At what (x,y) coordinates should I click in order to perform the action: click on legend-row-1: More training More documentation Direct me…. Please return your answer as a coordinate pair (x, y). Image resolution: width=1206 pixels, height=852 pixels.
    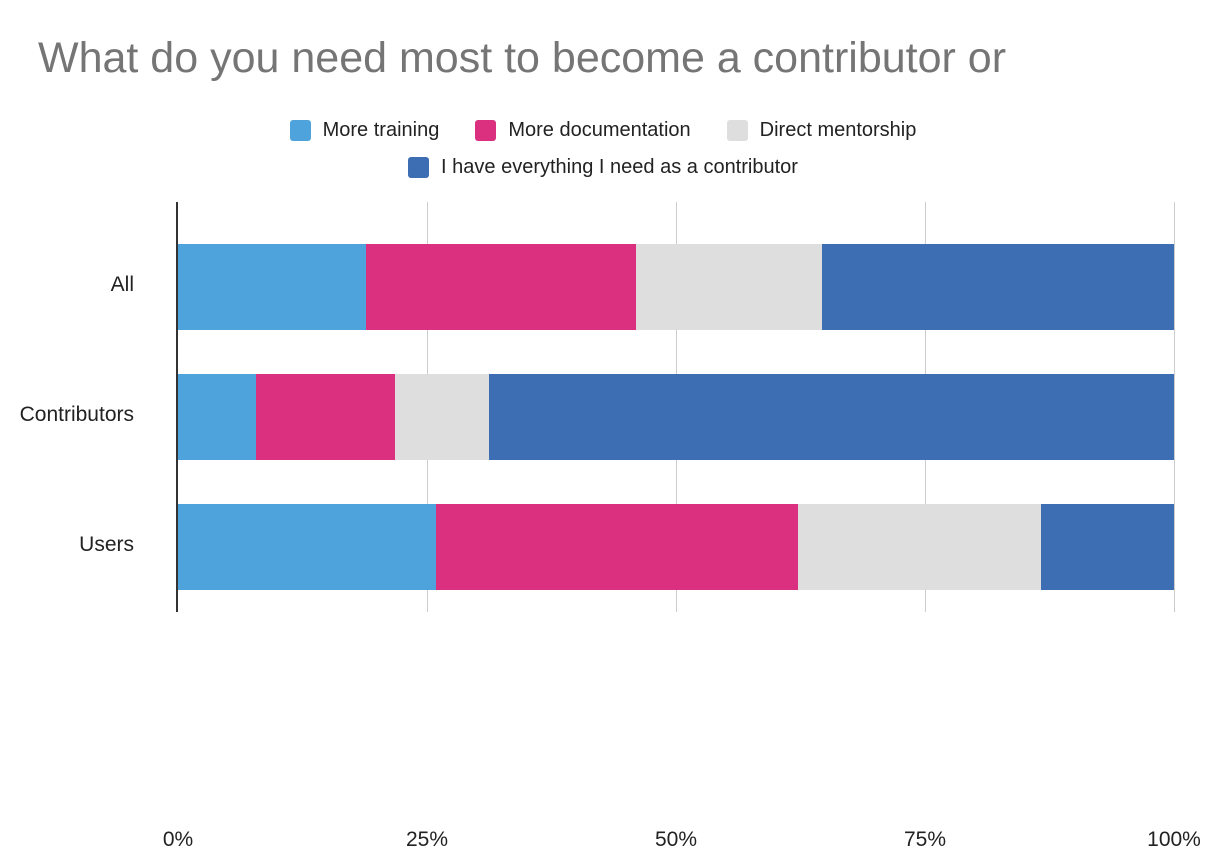
    Looking at the image, I should click on (603, 130).